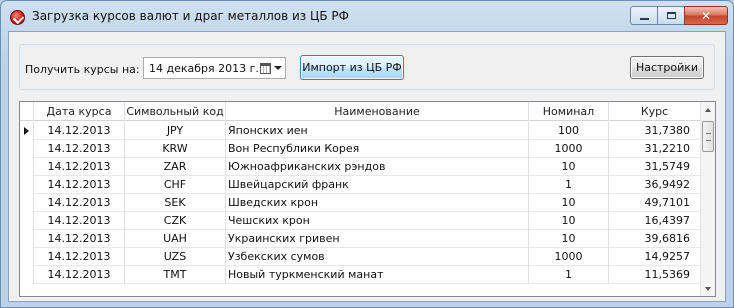  What do you see at coordinates (79, 111) in the screenshot?
I see `column-header-date: Дата курса` at bounding box center [79, 111].